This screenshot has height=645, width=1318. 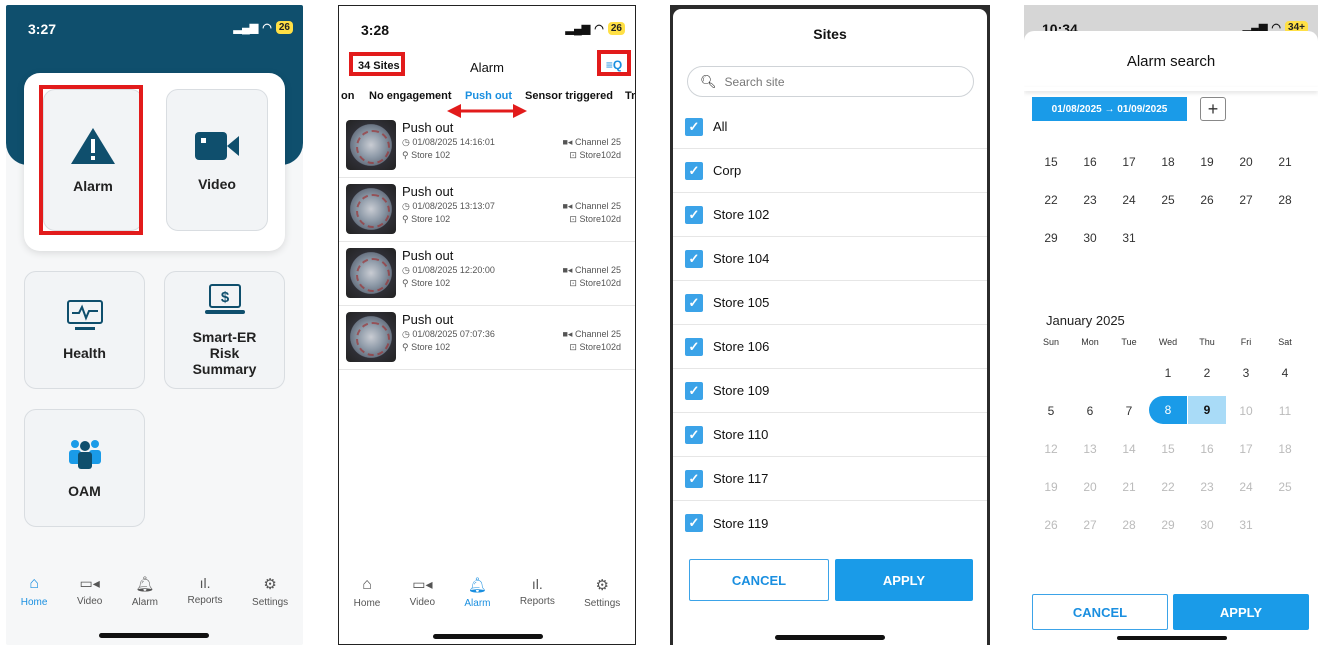 I want to click on calendar-day: 6, so click(x=1090, y=411).